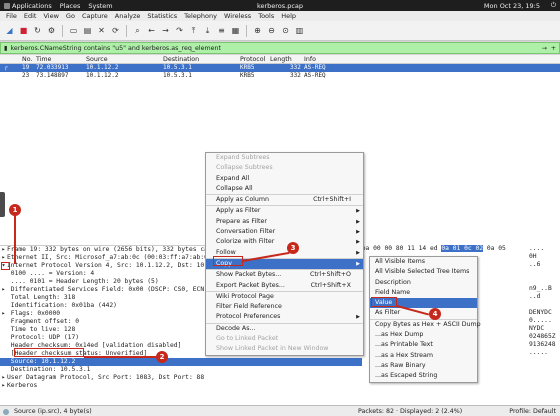 The height and width of the screenshot is (416, 560). Describe the element at coordinates (553, 48) in the screenshot. I see `filter-add-icon: +` at that location.